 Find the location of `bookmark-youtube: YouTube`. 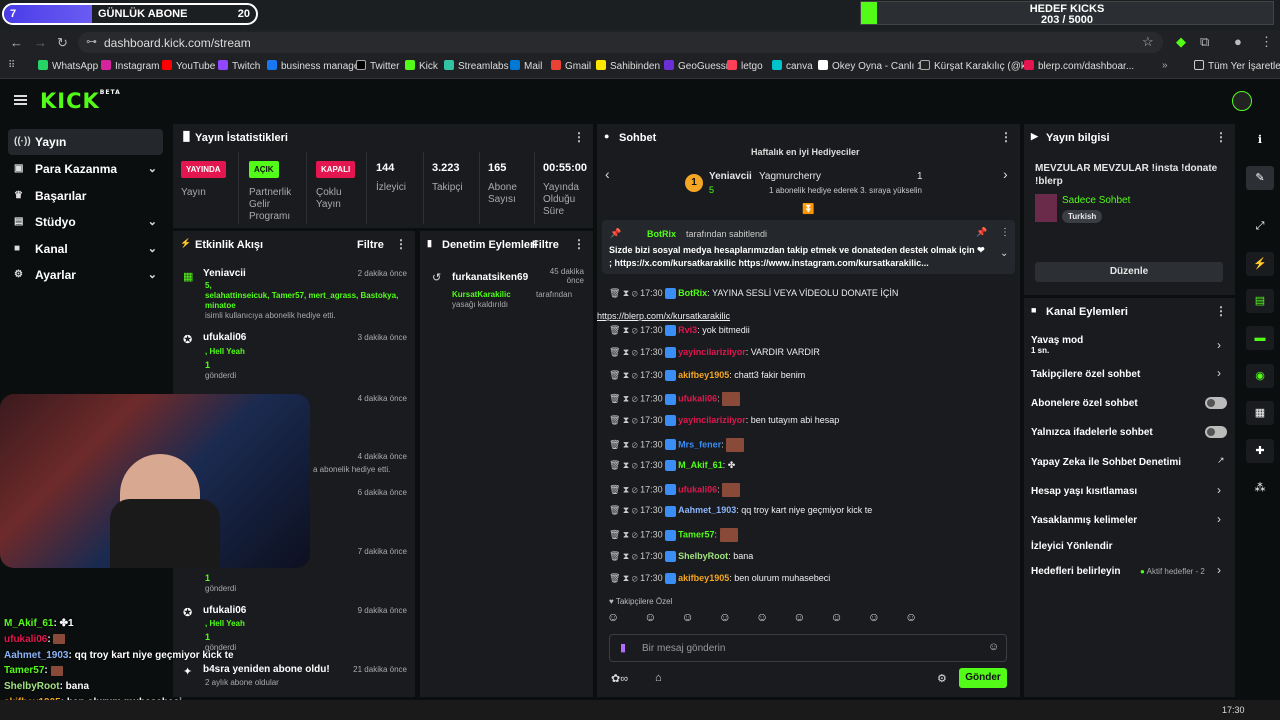

bookmark-youtube: YouTube is located at coordinates (188, 66).